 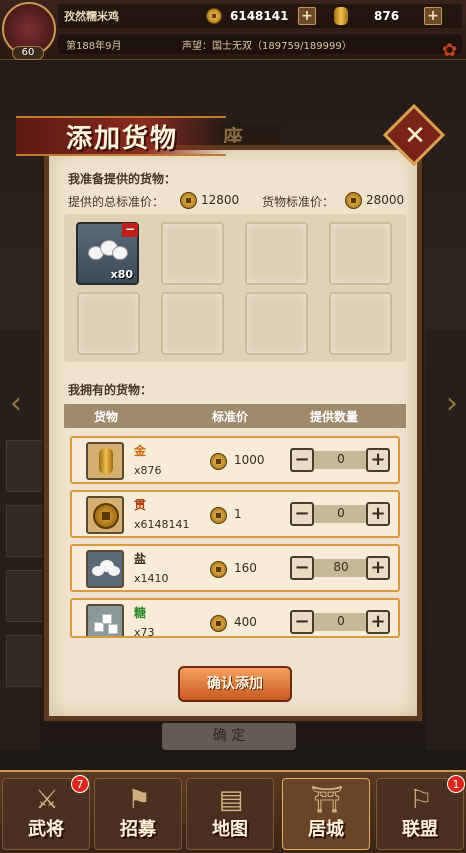 What do you see at coordinates (151, 578) in the screenshot?
I see `goods-owned: x1410` at bounding box center [151, 578].